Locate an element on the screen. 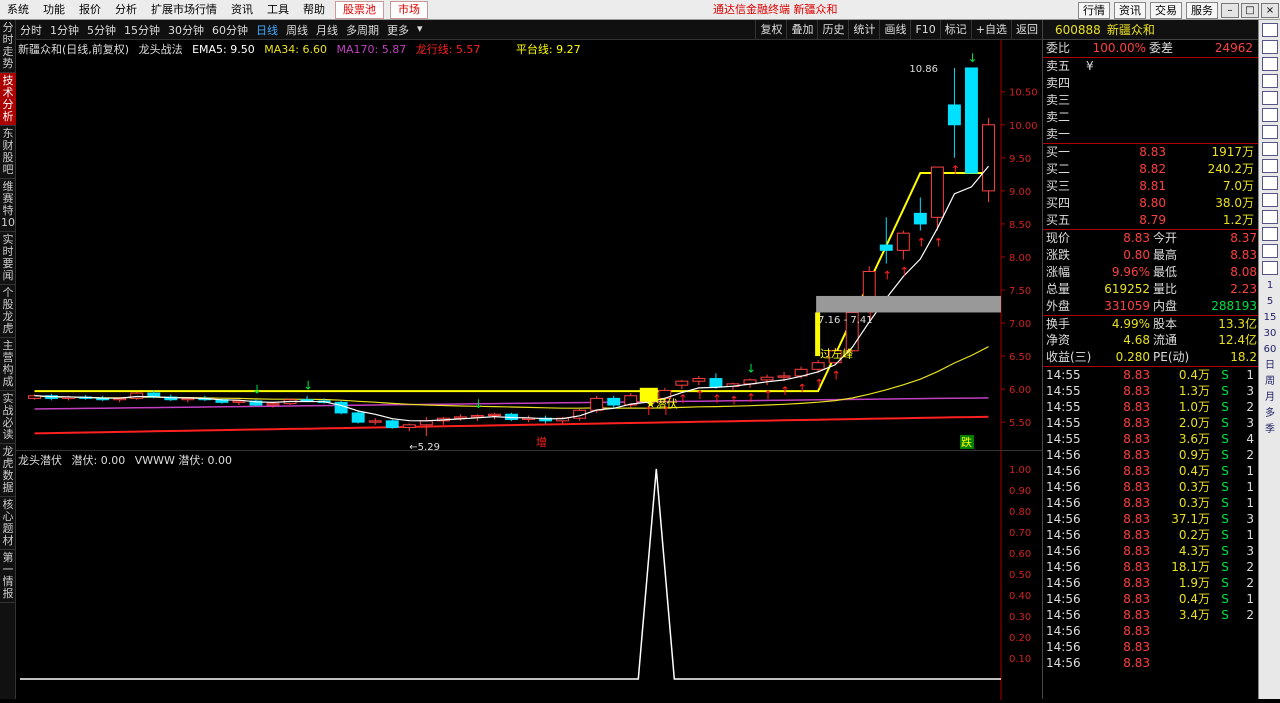  tool-2: 历史 is located at coordinates (832, 30).